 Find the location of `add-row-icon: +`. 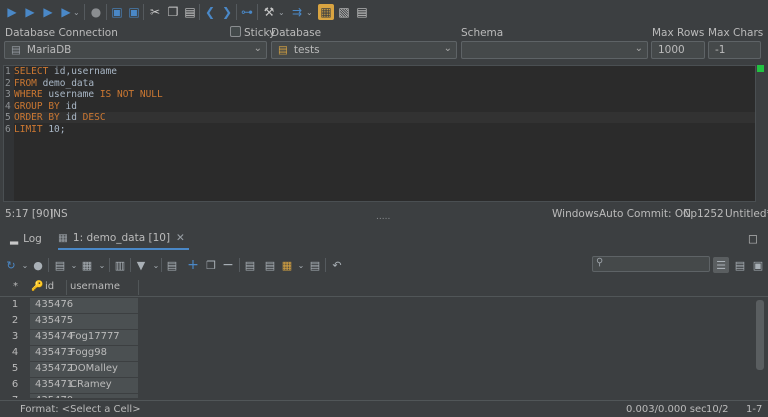

add-row-icon: + is located at coordinates (193, 265).